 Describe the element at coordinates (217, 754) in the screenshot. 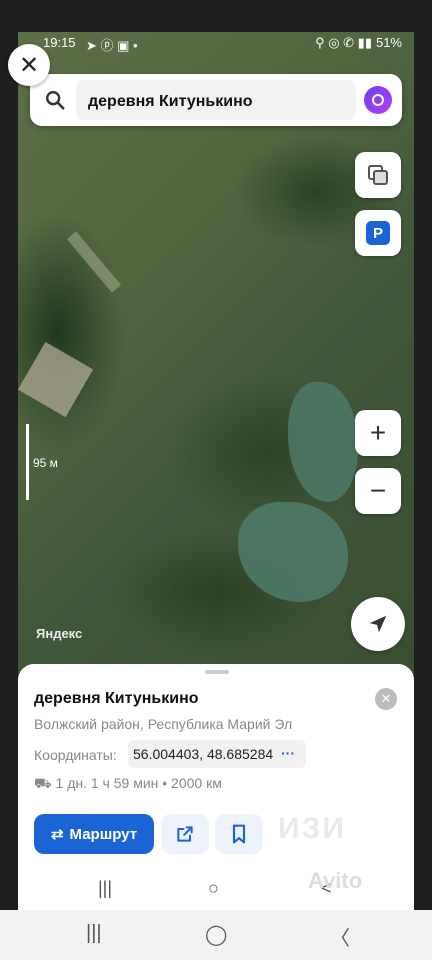

I see `coords-value: 56.004403, 48.685284` at that location.